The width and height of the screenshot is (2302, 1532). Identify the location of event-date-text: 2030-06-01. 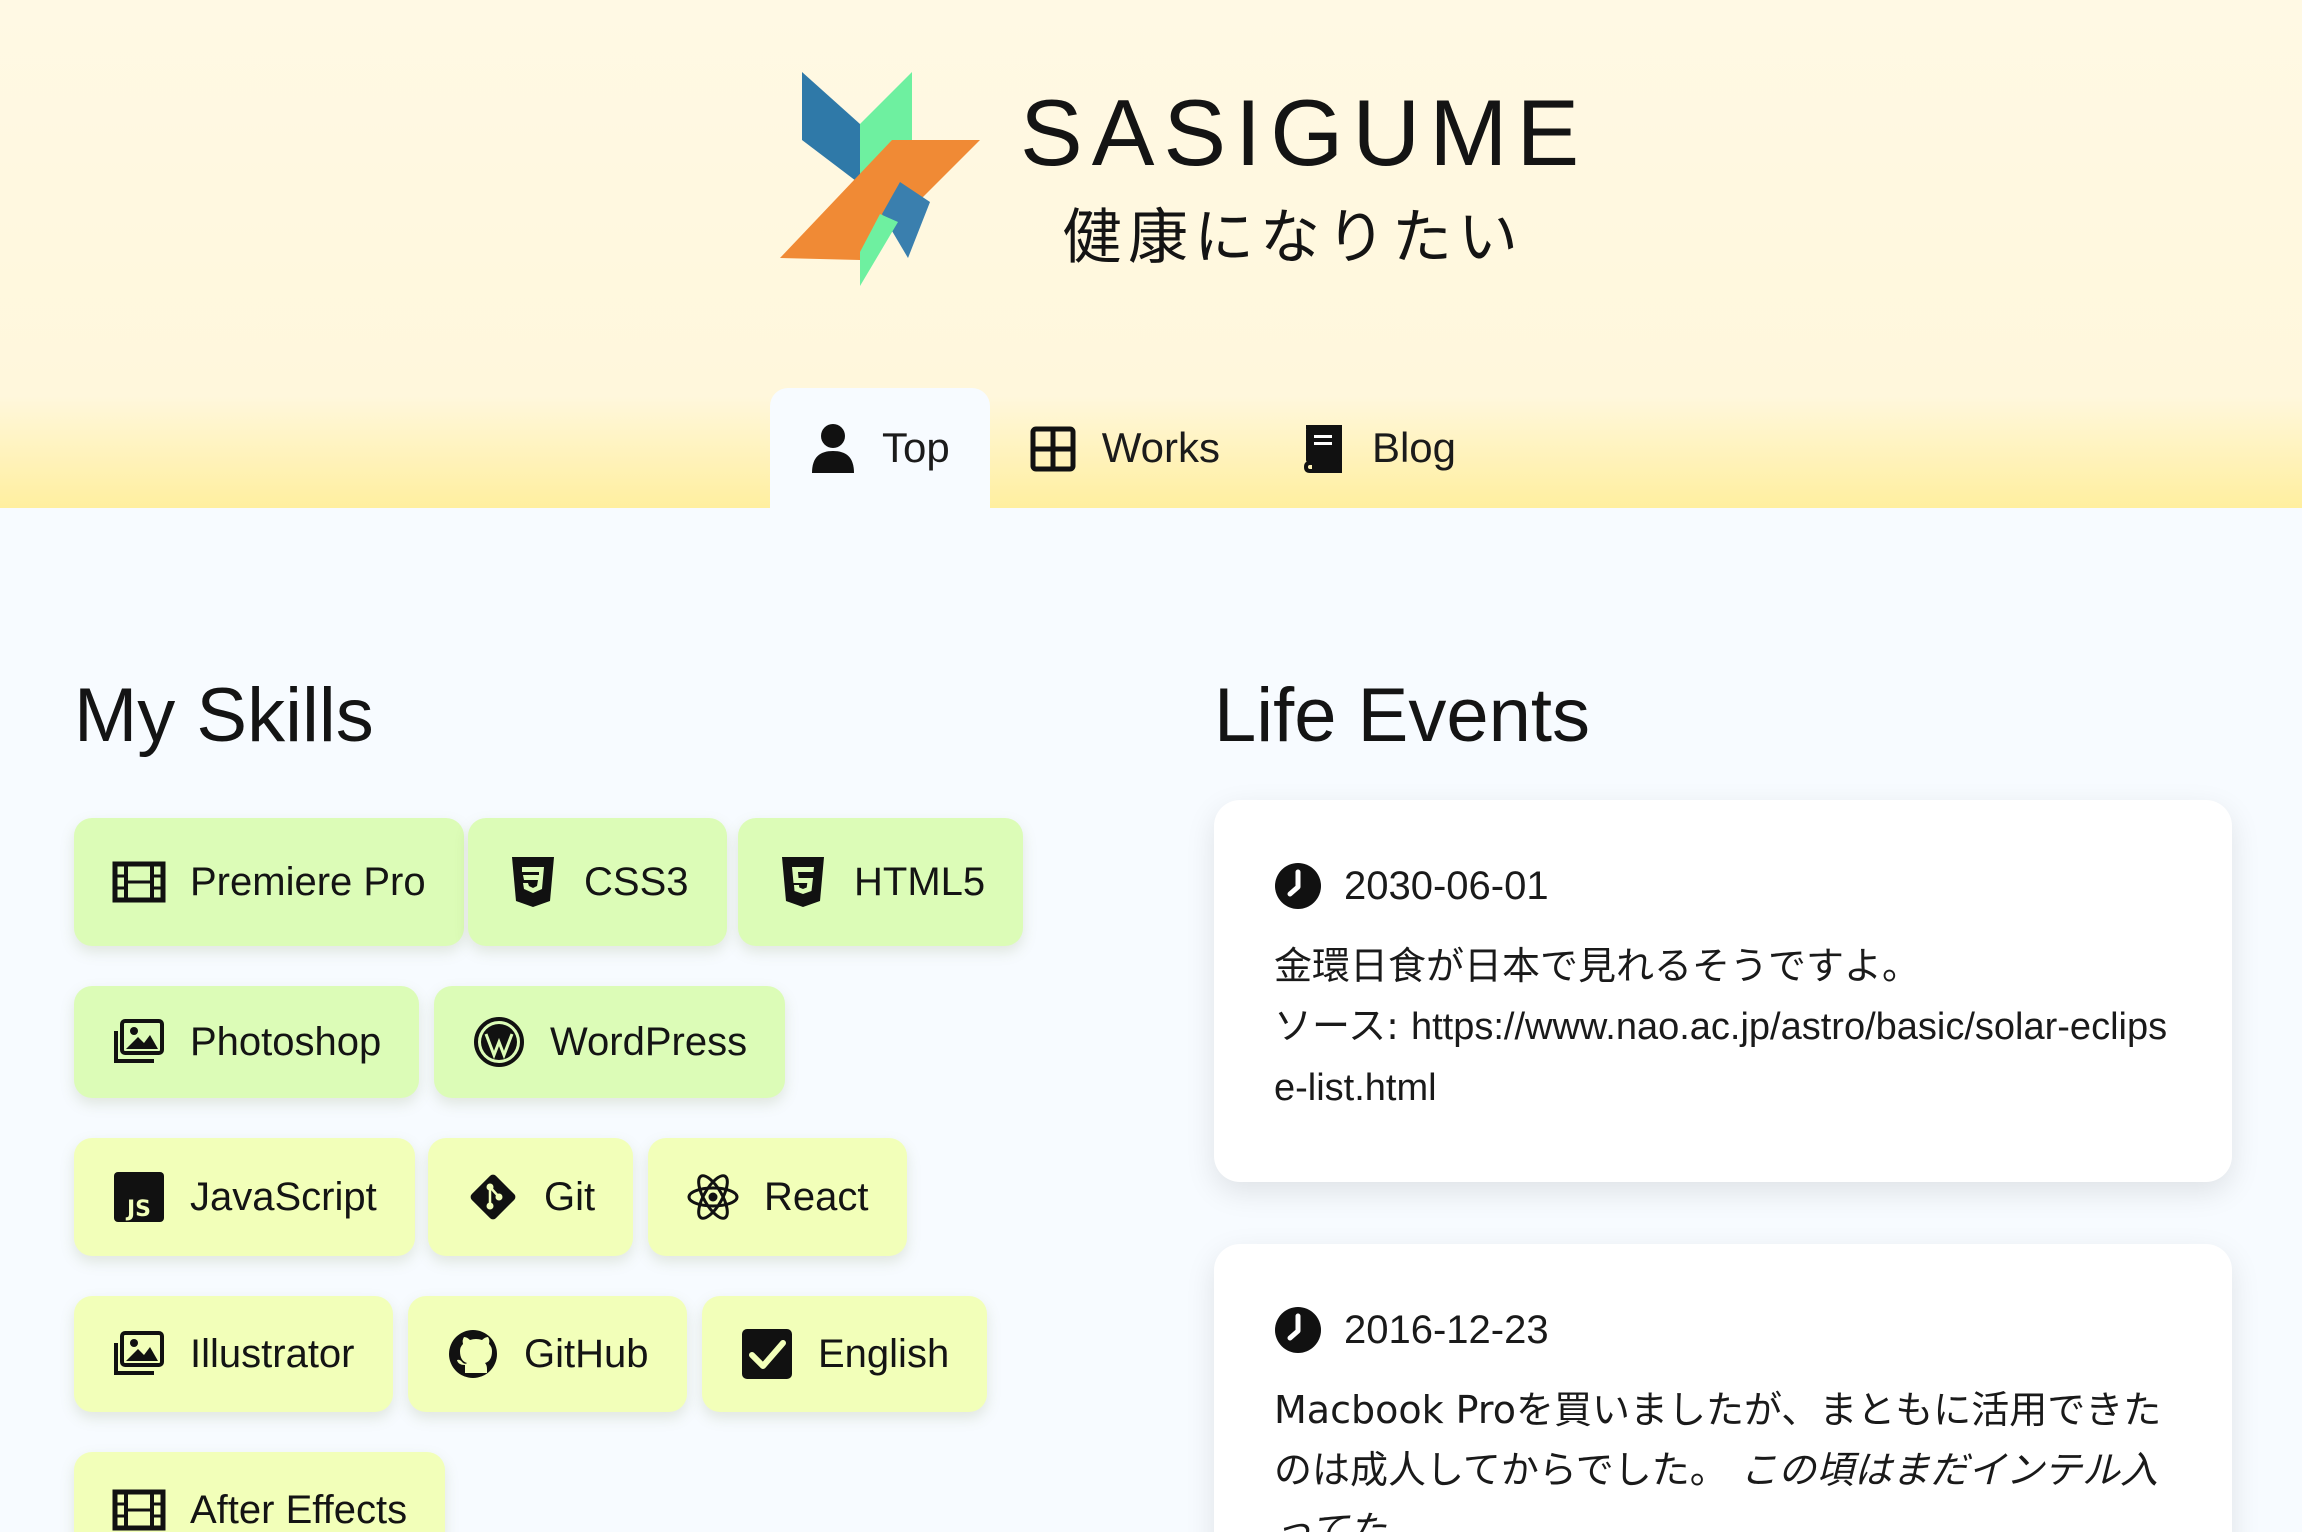
(1446, 885).